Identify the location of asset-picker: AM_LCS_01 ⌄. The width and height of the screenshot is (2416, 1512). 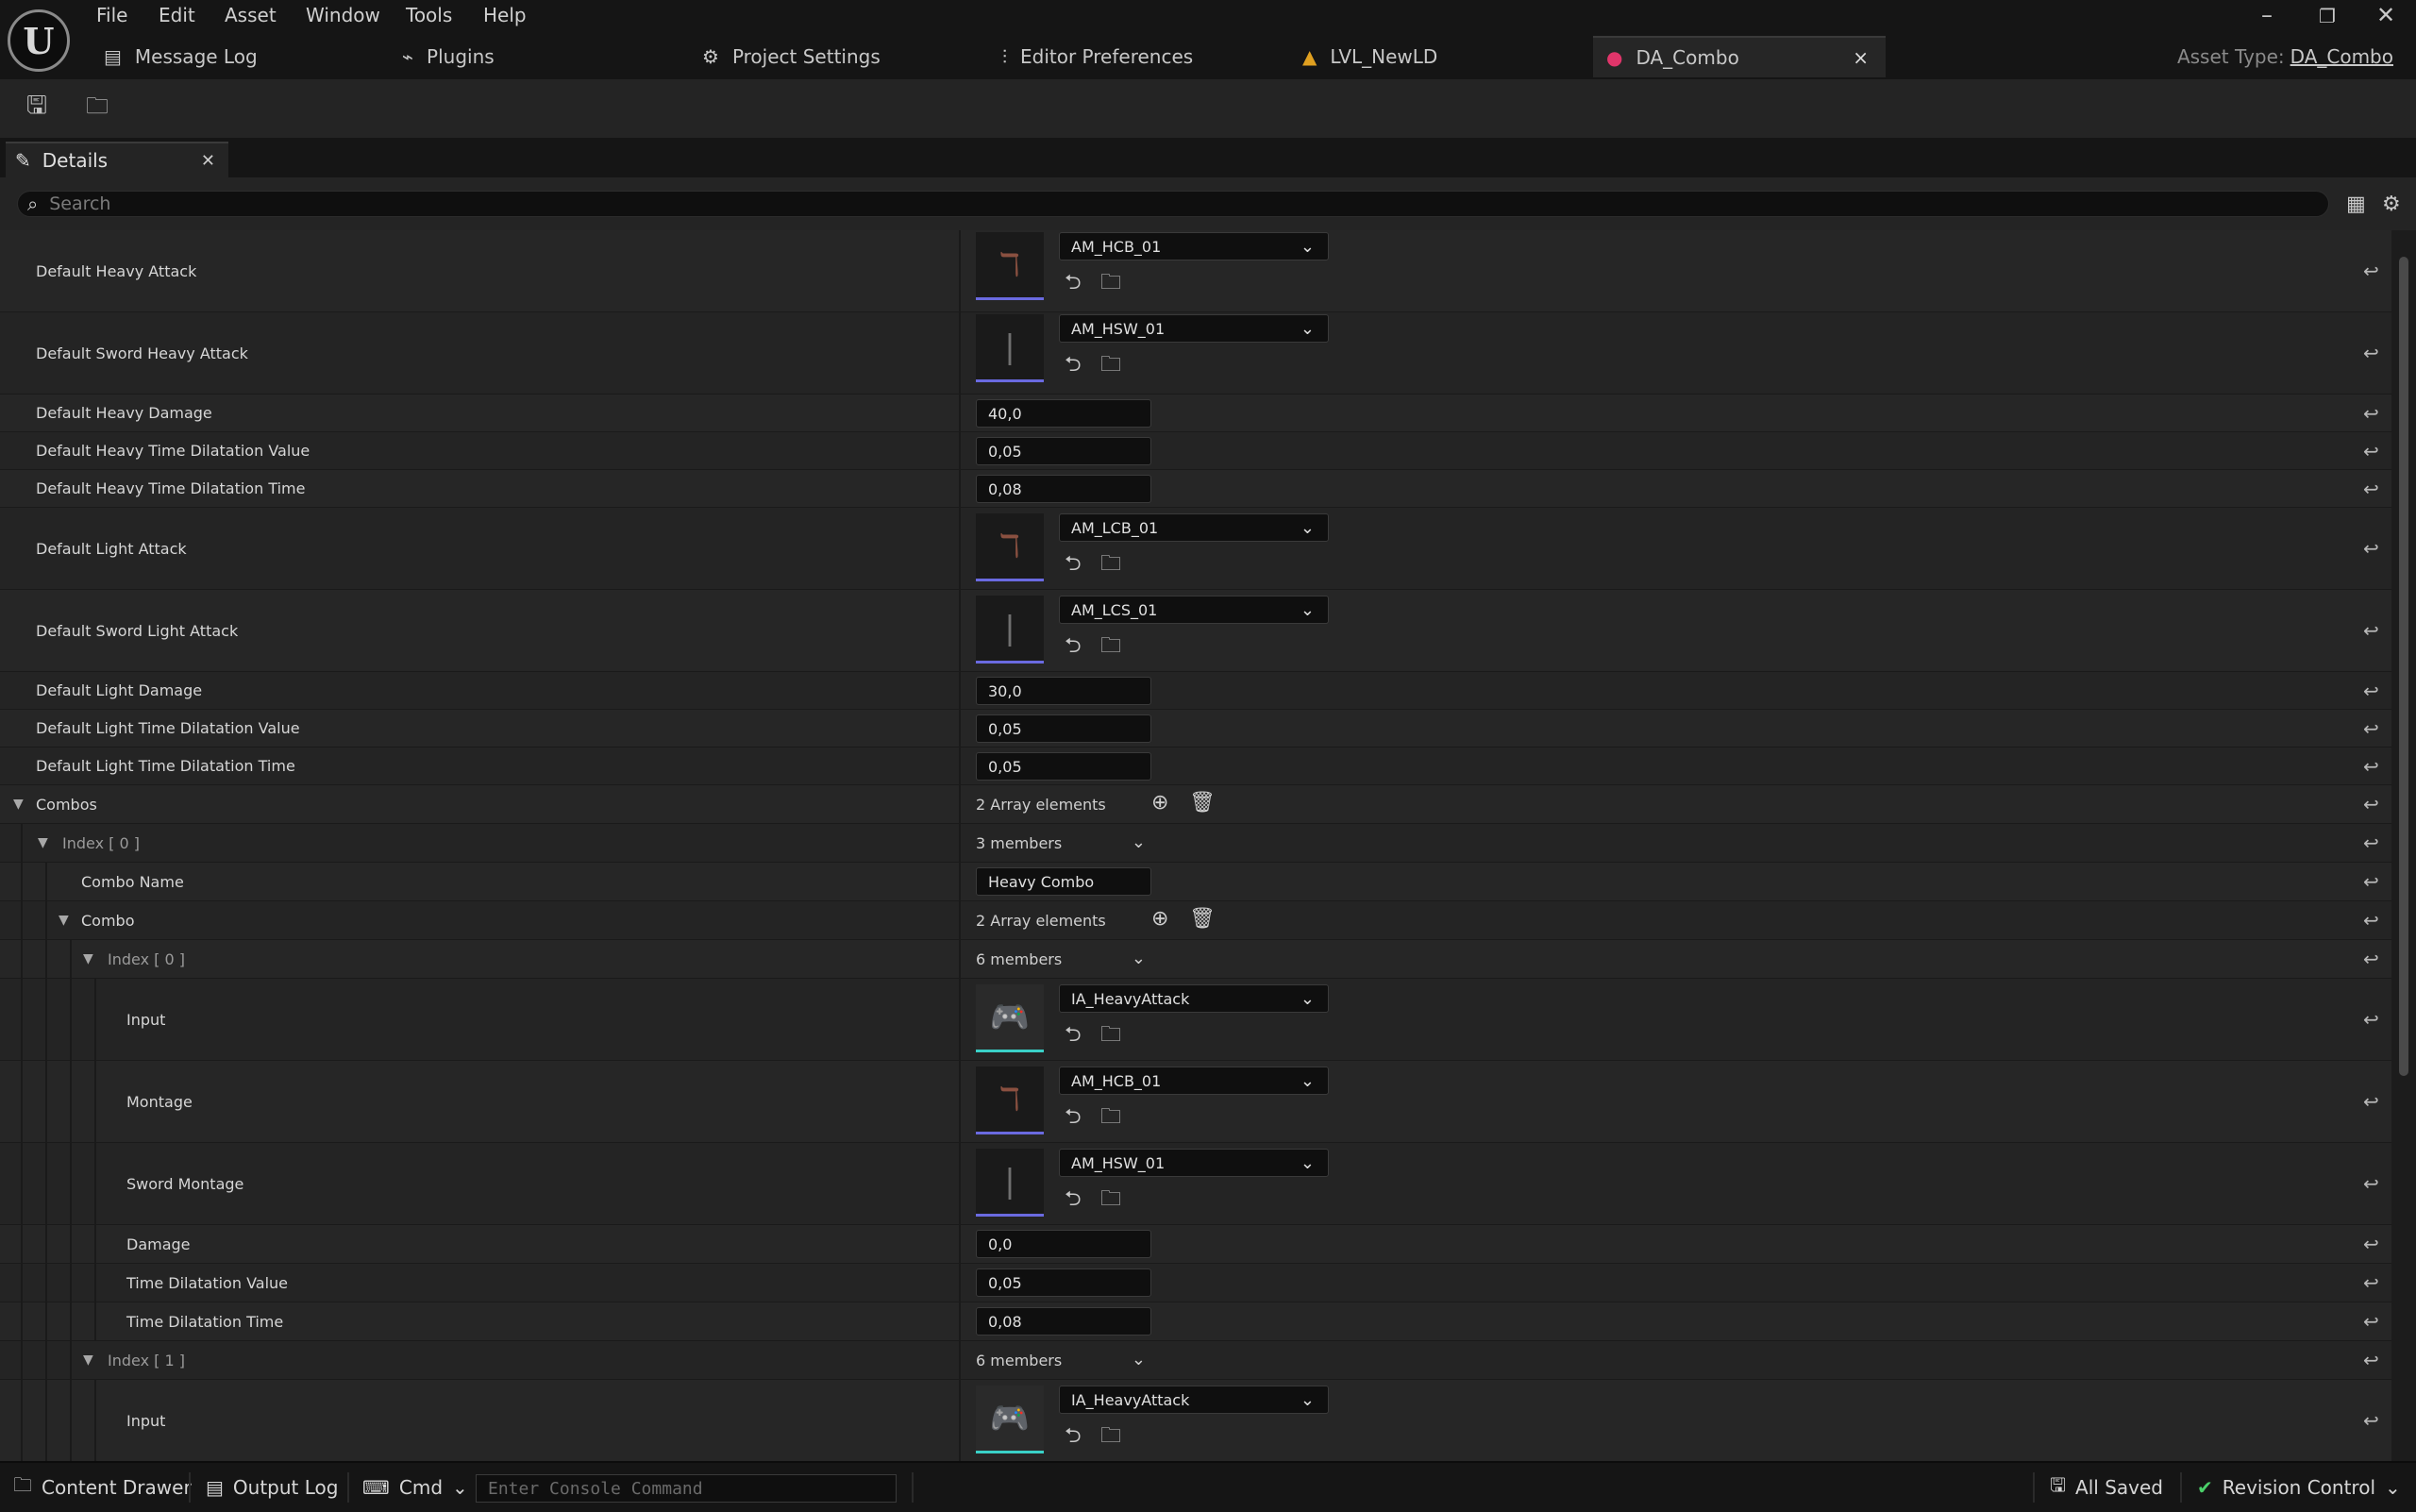
(1194, 610).